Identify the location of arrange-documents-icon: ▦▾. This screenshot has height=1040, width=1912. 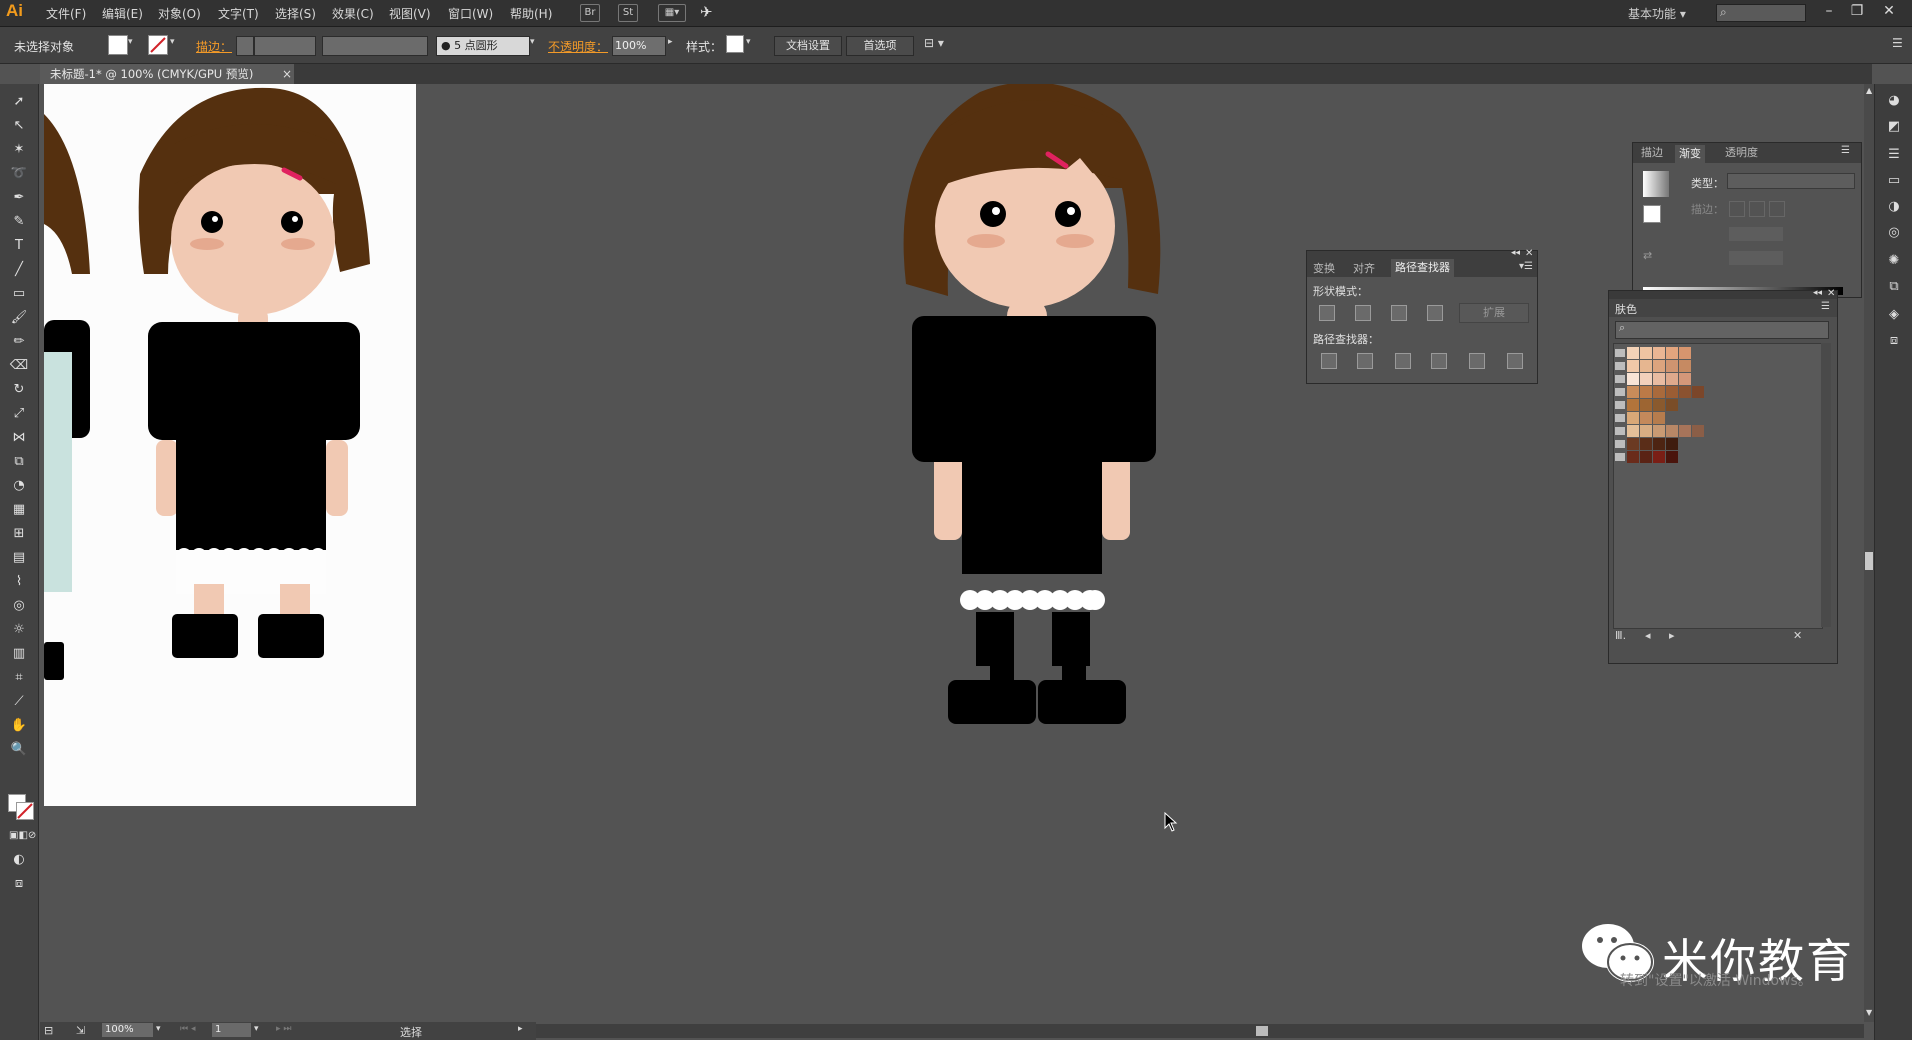
(672, 13).